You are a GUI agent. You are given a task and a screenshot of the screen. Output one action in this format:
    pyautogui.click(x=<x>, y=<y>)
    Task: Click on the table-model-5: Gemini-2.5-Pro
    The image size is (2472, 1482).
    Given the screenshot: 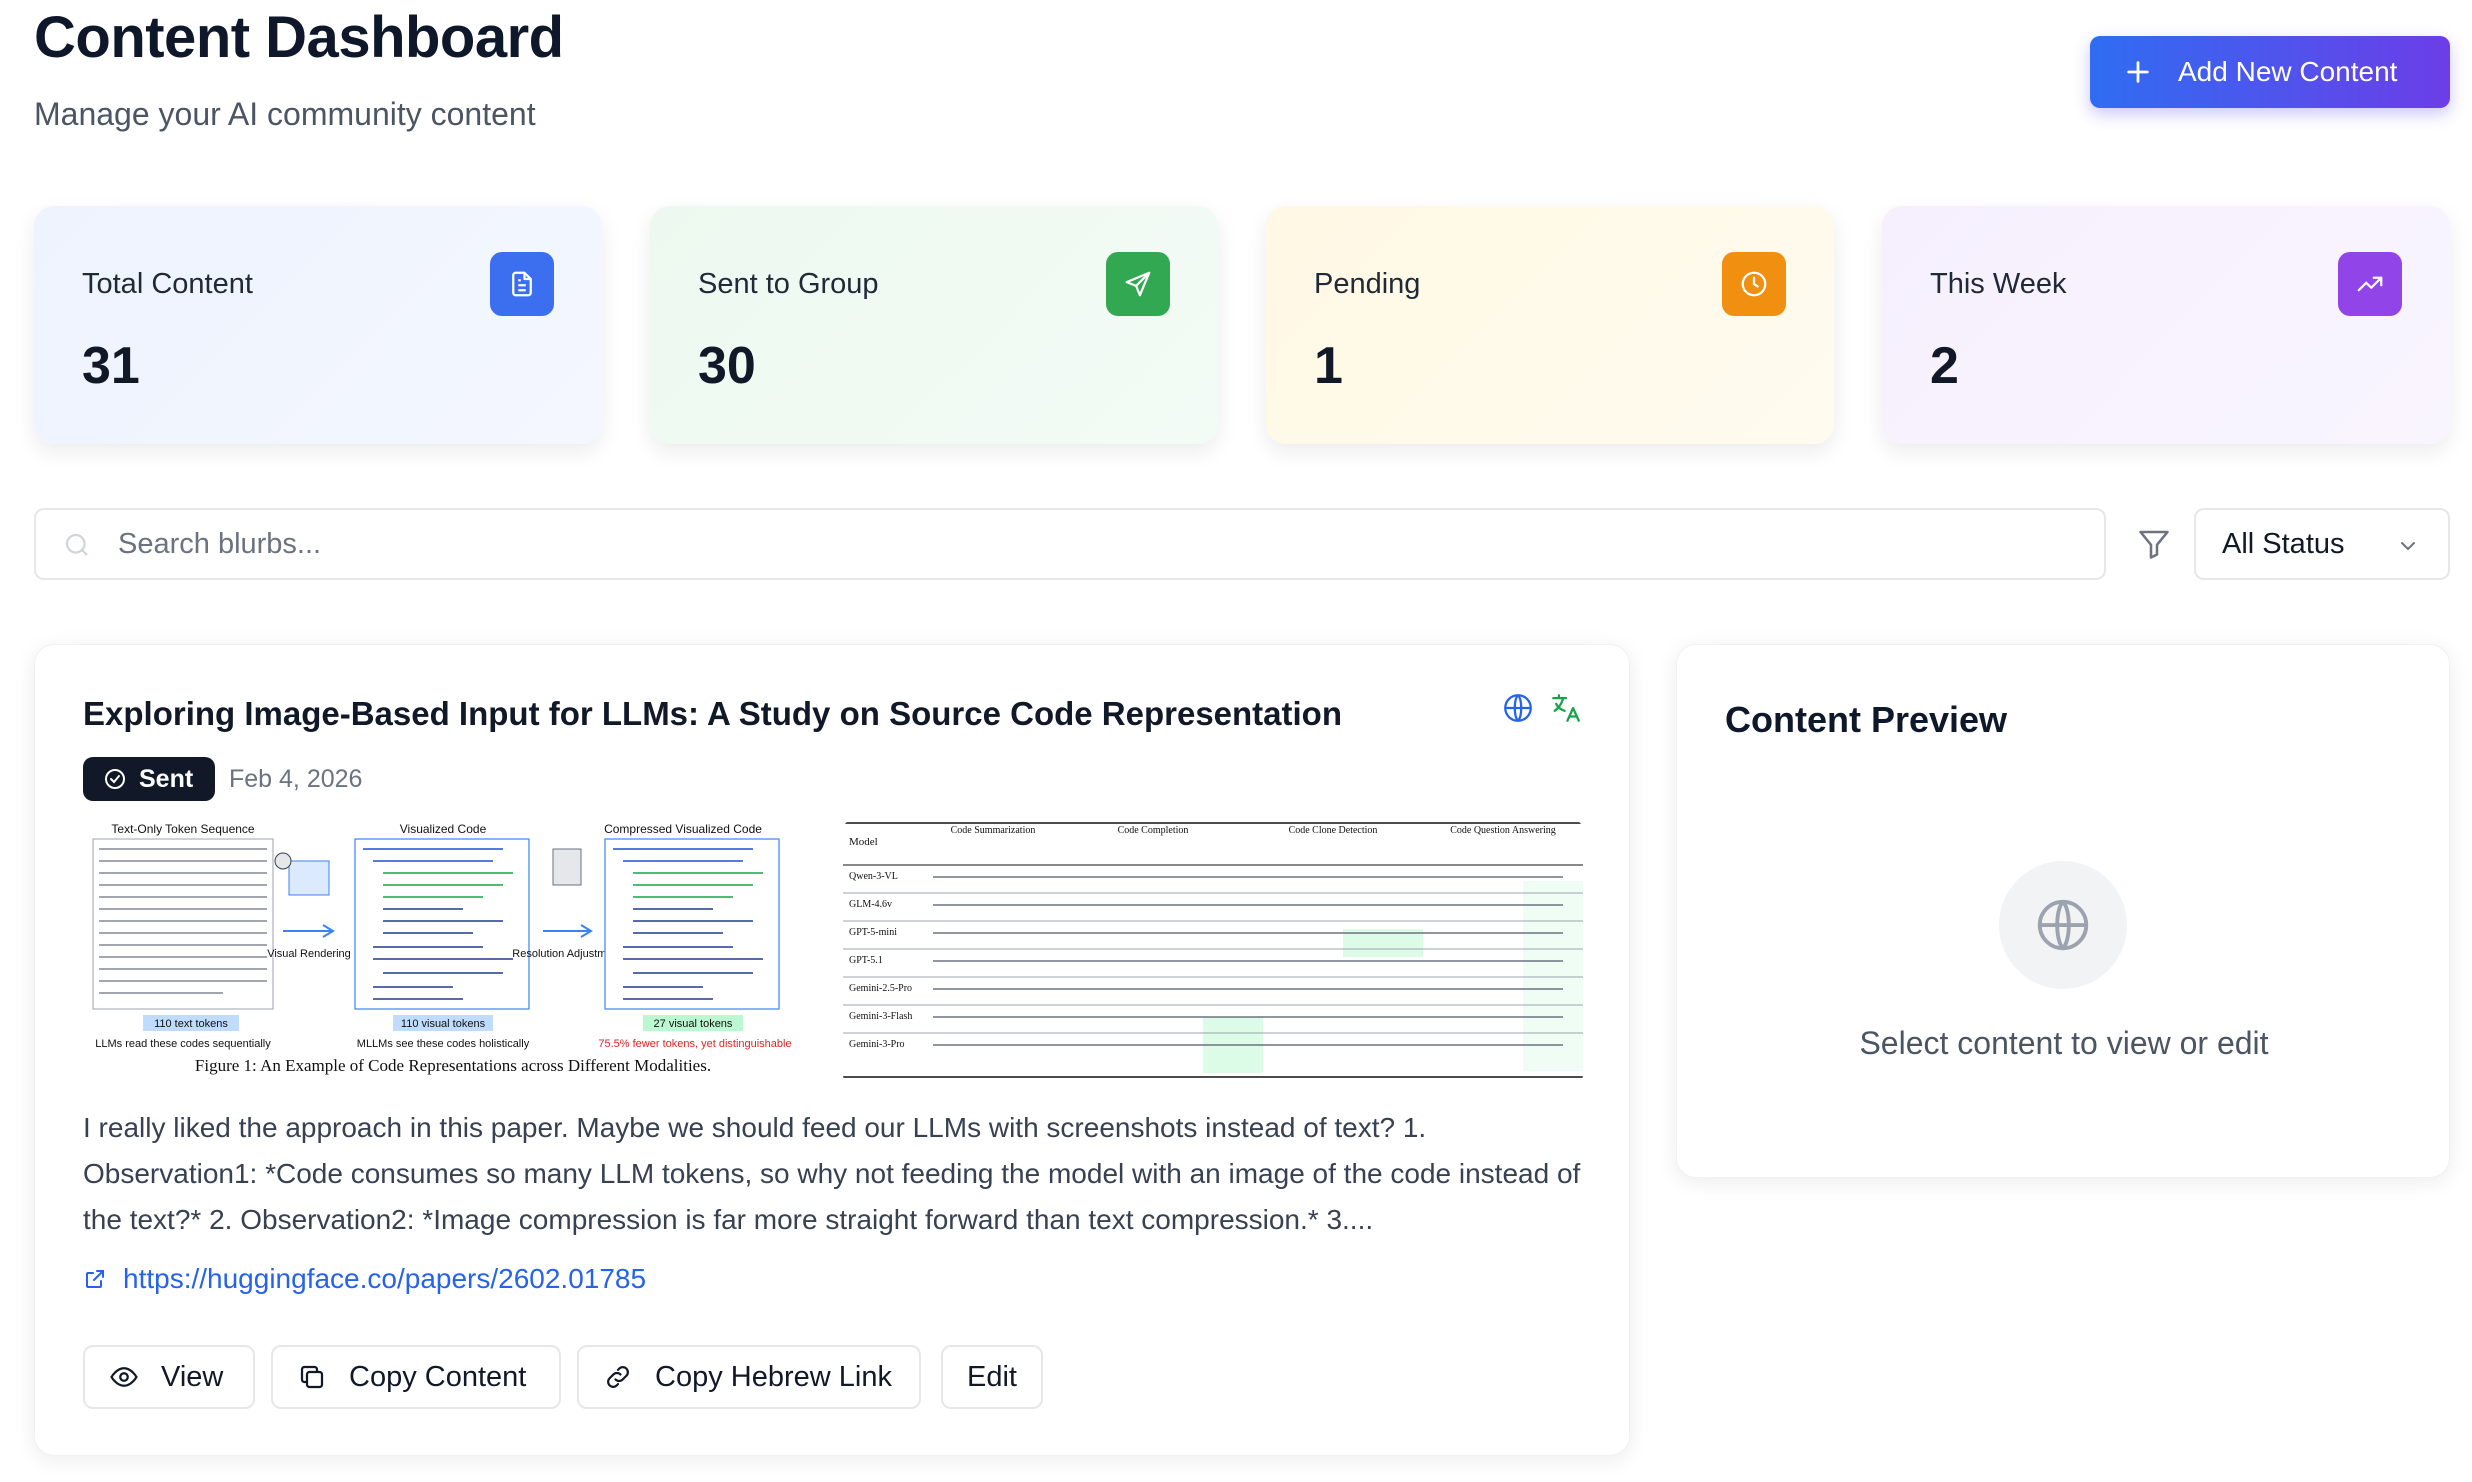 What is the action you would take?
    pyautogui.click(x=880, y=988)
    